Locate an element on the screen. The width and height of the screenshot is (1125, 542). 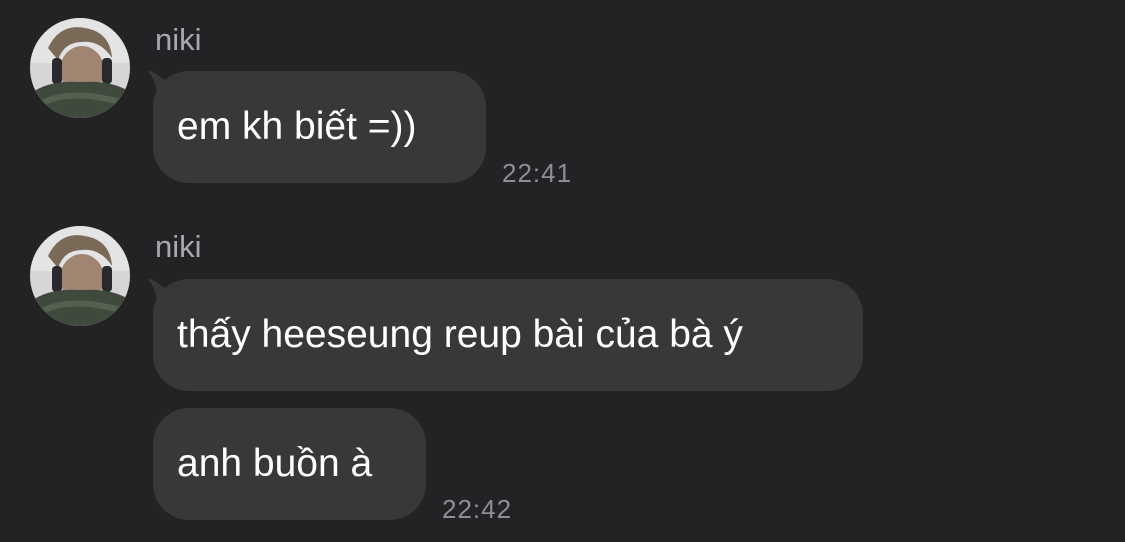
message-text: anh buồn à is located at coordinates (275, 463).